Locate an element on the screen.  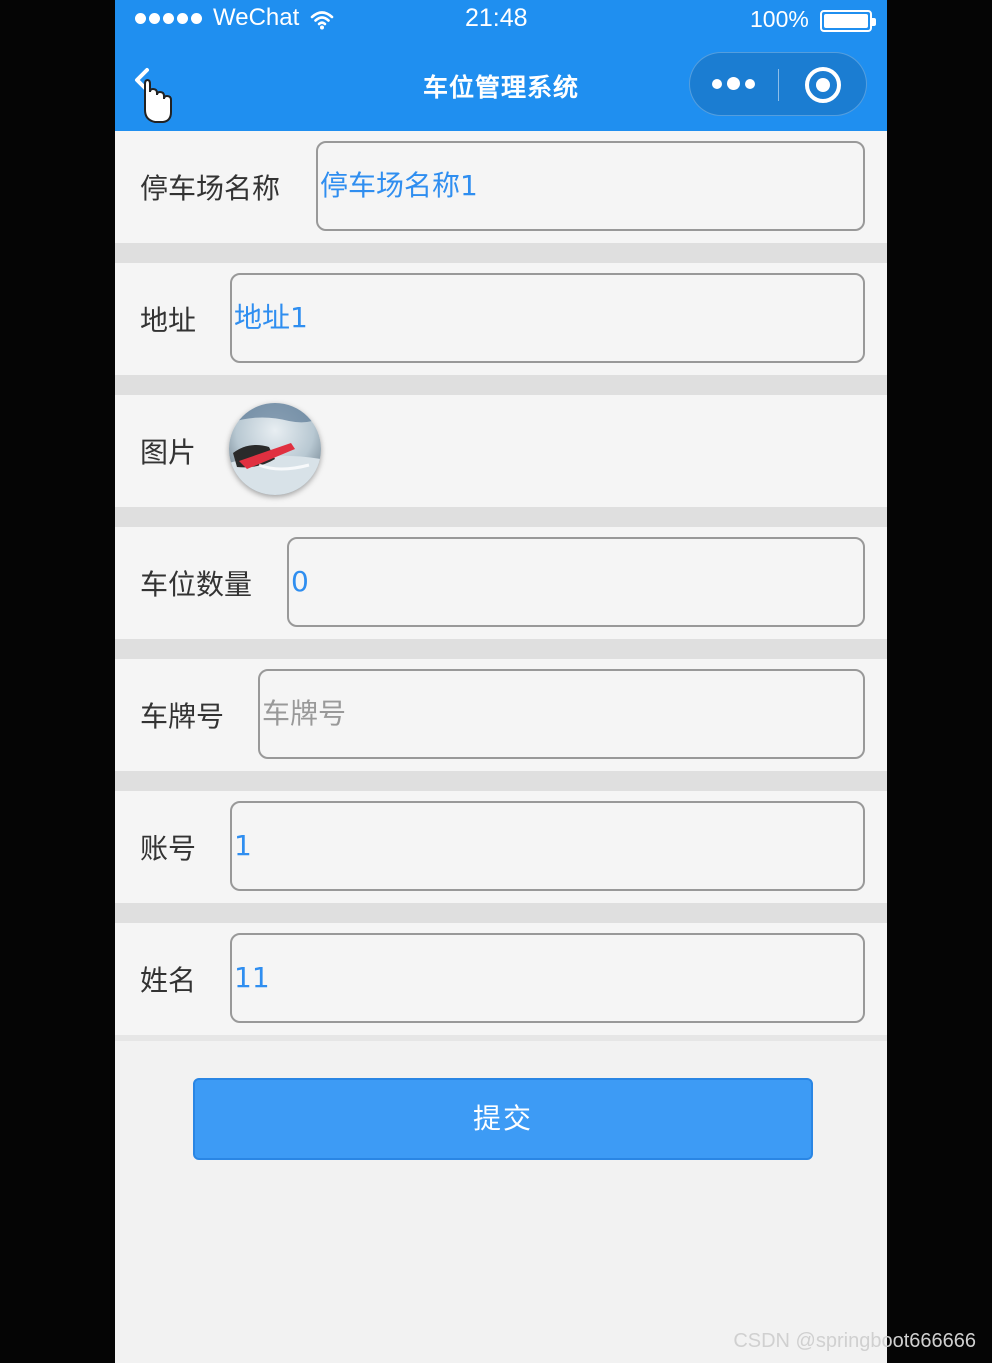
menu-capsule is located at coordinates (778, 84).